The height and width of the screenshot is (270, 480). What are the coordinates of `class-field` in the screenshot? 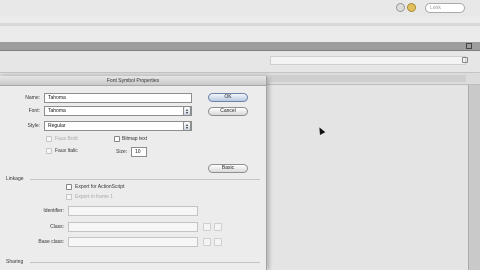 It's located at (133, 227).